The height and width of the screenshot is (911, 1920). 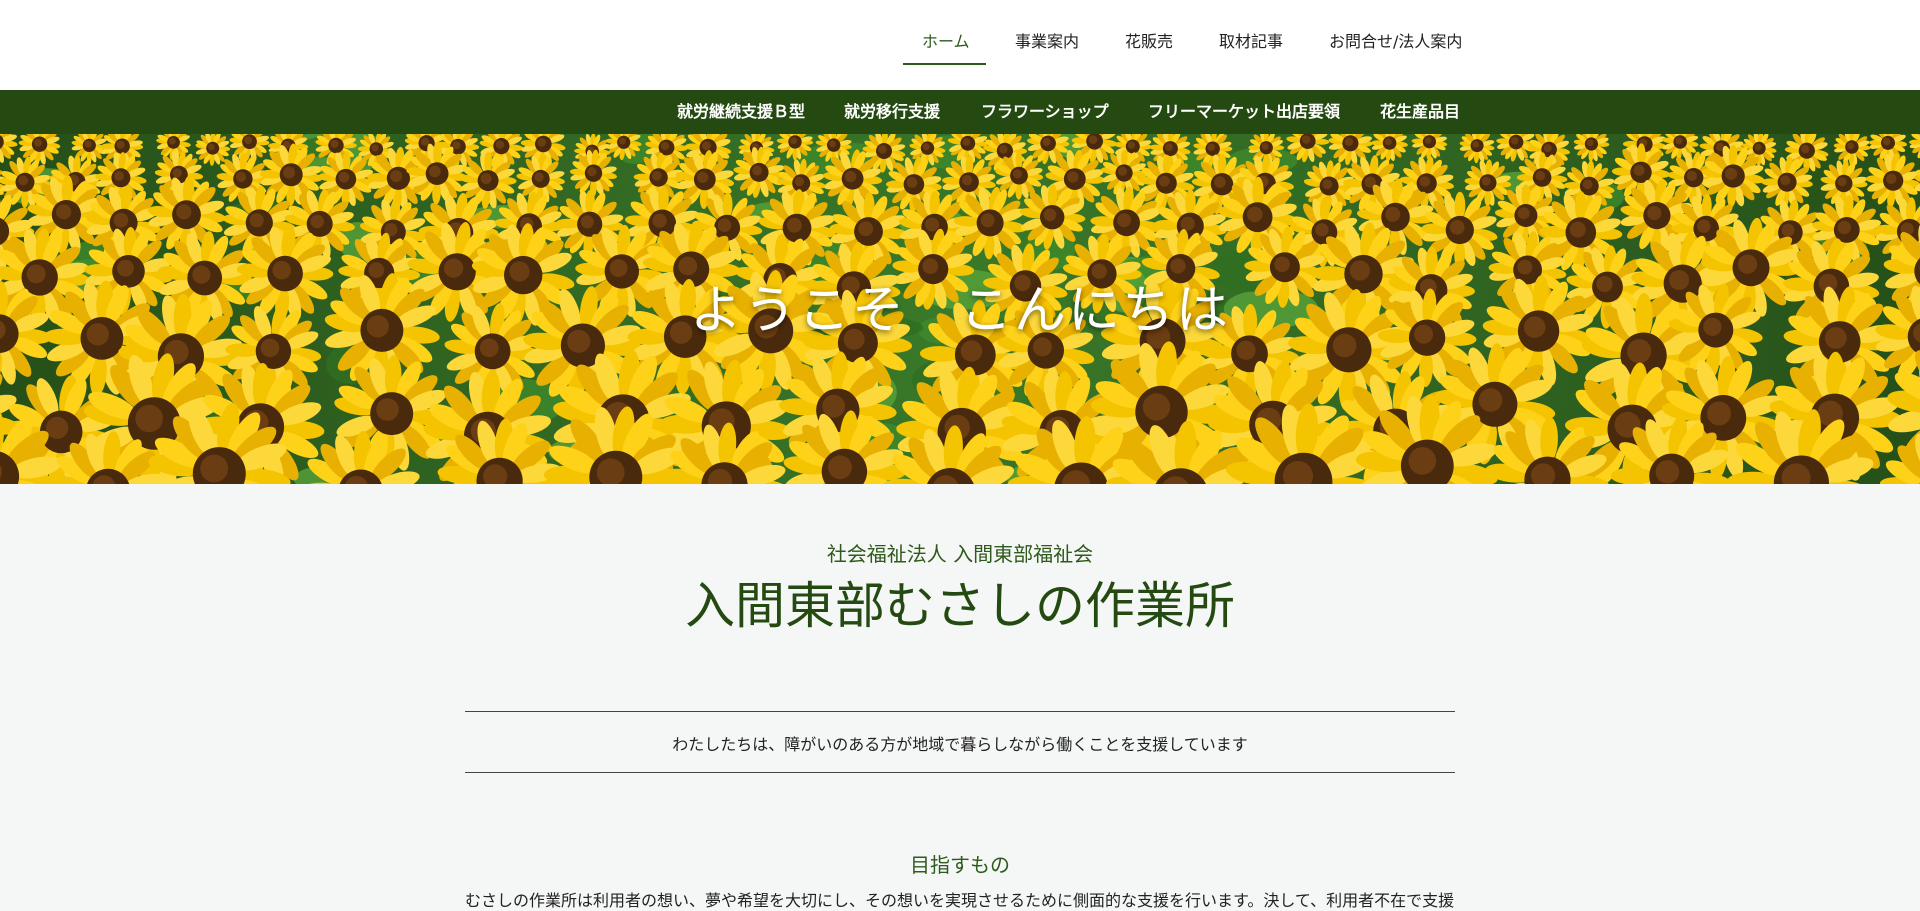 What do you see at coordinates (1395, 48) in the screenshot?
I see `nav-item-contact: お問合せ/法人案内` at bounding box center [1395, 48].